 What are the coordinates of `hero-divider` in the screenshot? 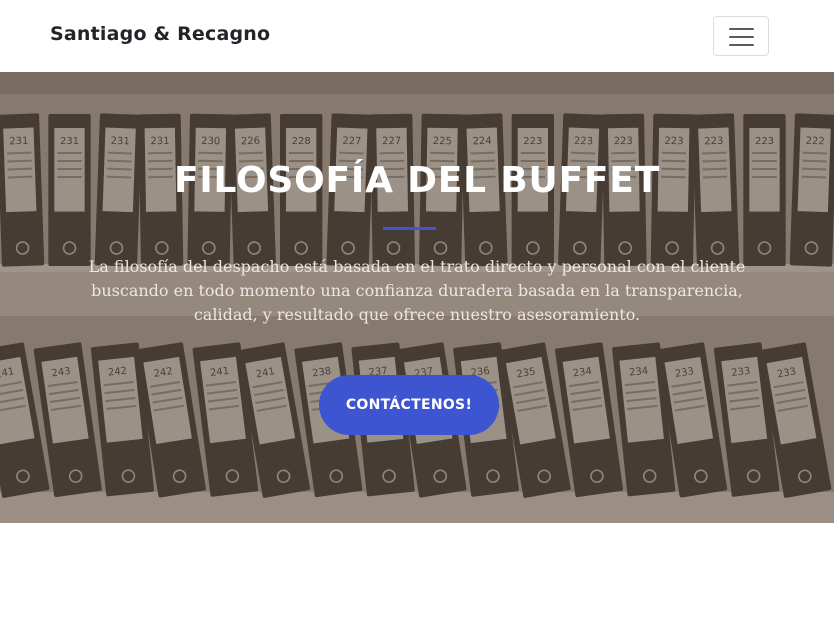 It's located at (409, 228).